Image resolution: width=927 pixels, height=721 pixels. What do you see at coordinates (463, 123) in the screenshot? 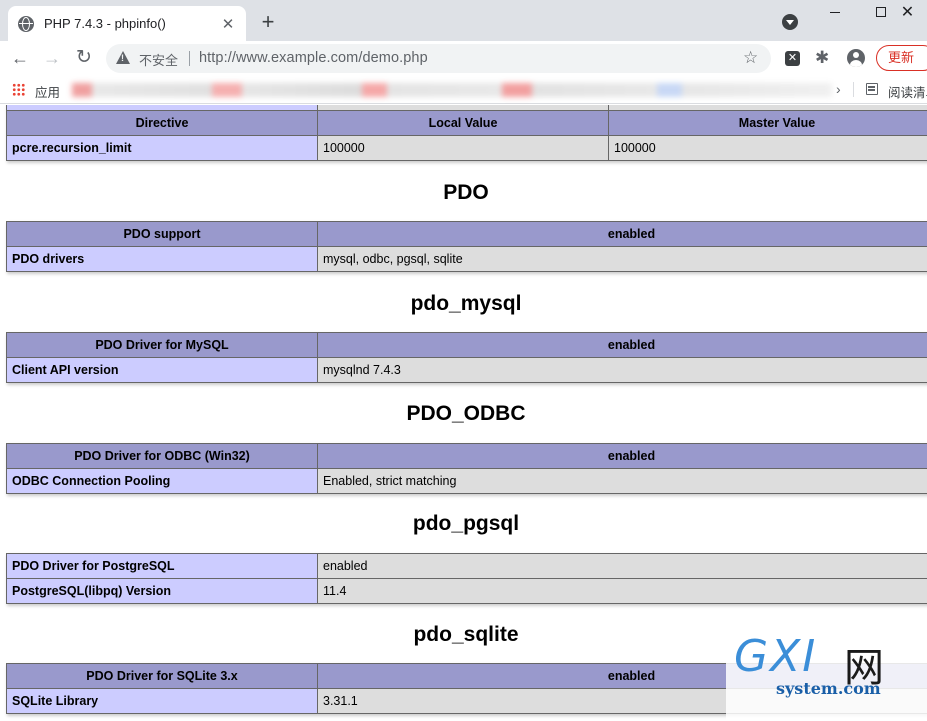
I see `column-header-local: Local Value` at bounding box center [463, 123].